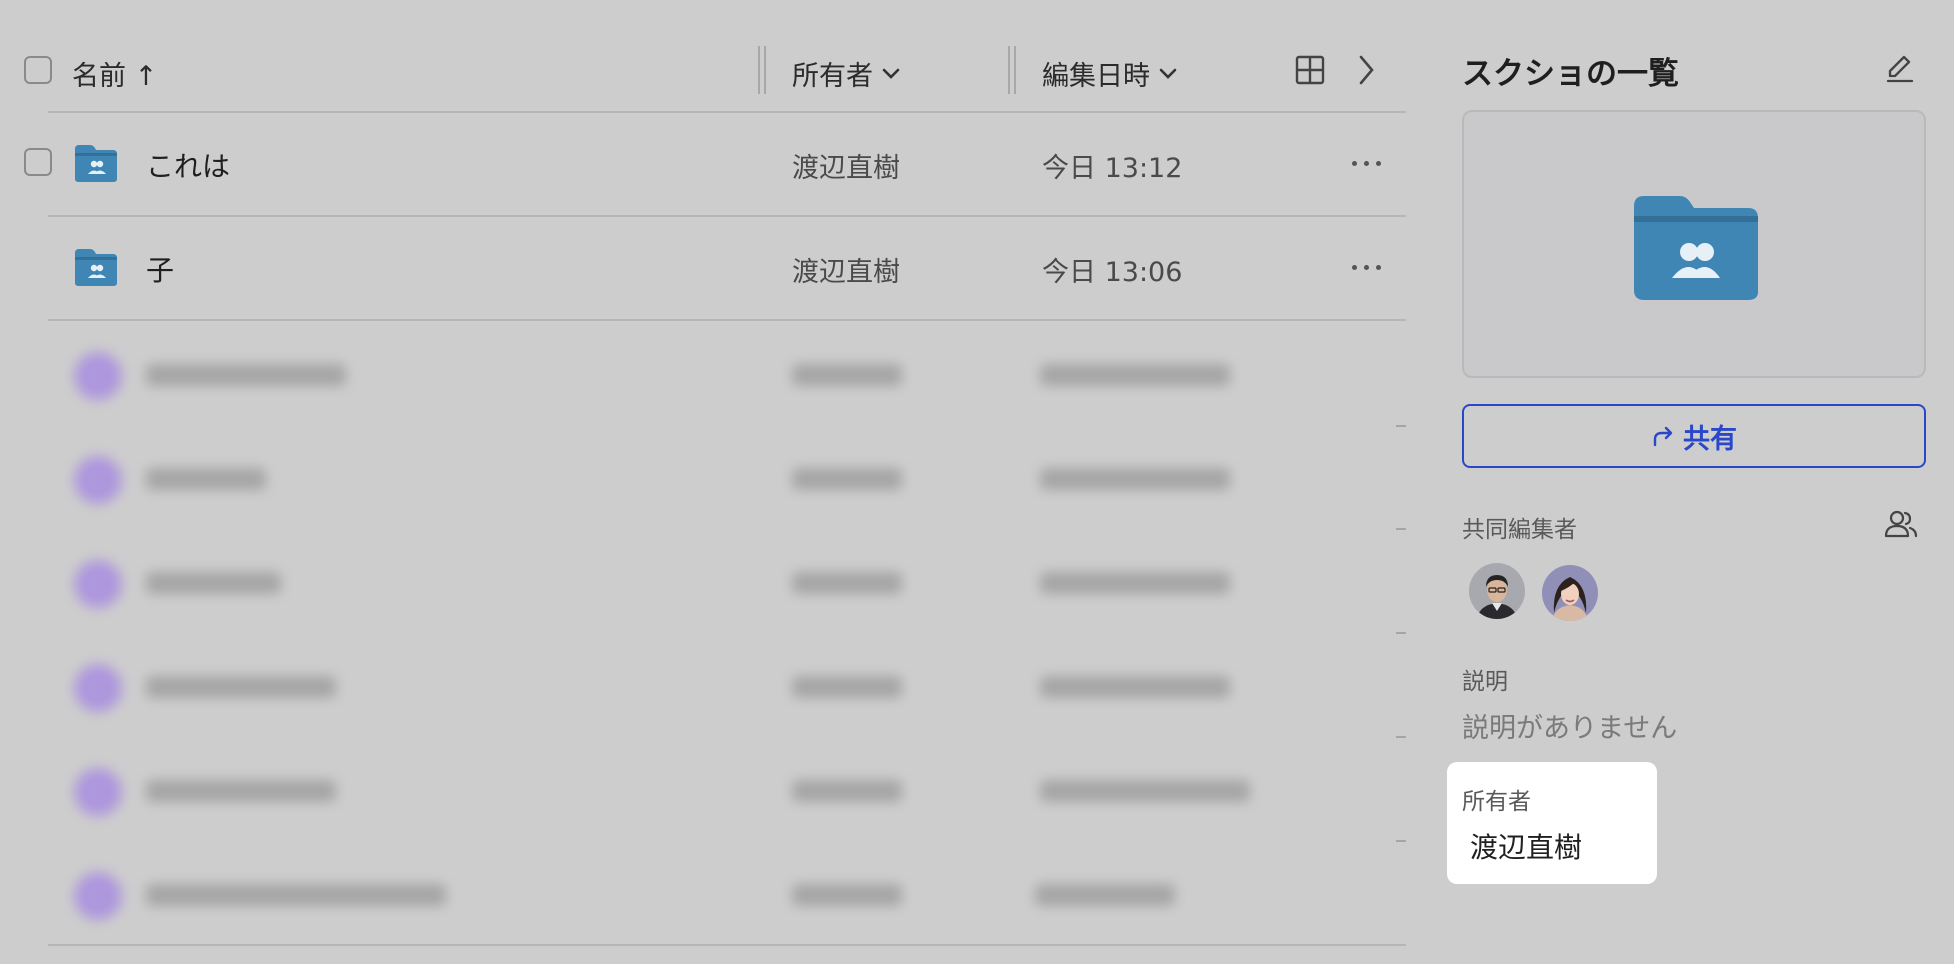  What do you see at coordinates (38, 70) in the screenshot?
I see `select-all-checkbox` at bounding box center [38, 70].